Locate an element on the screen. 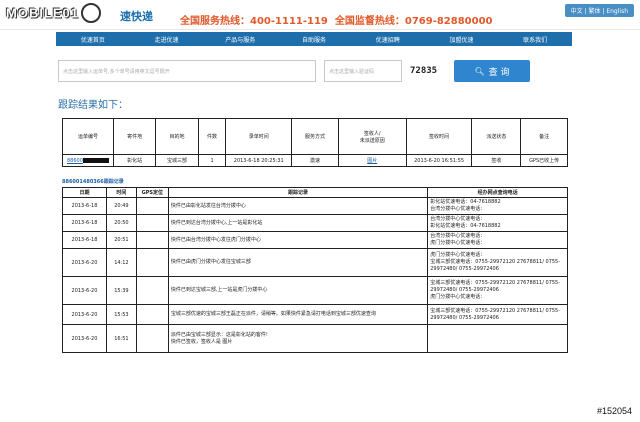  col-header: 时间 is located at coordinates (121, 192).